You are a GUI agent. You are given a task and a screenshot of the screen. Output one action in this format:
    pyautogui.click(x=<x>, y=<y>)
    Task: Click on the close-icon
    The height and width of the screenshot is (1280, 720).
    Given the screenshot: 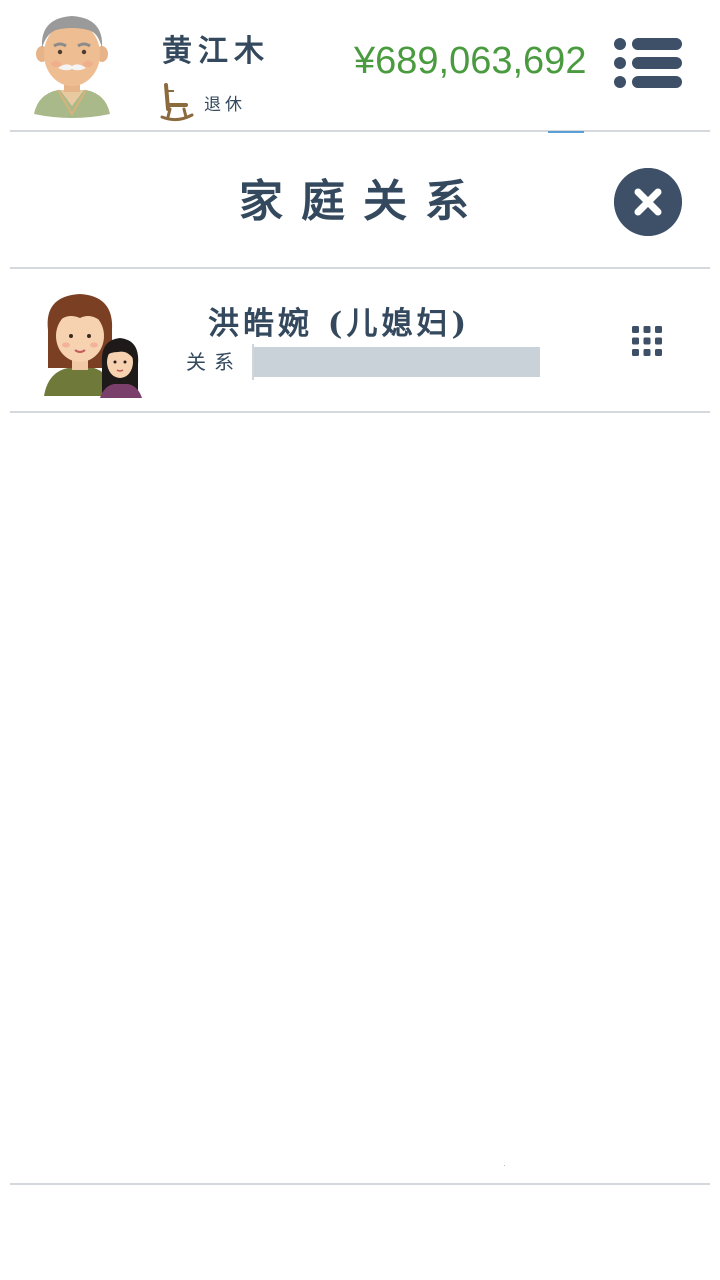 What is the action you would take?
    pyautogui.click(x=648, y=202)
    